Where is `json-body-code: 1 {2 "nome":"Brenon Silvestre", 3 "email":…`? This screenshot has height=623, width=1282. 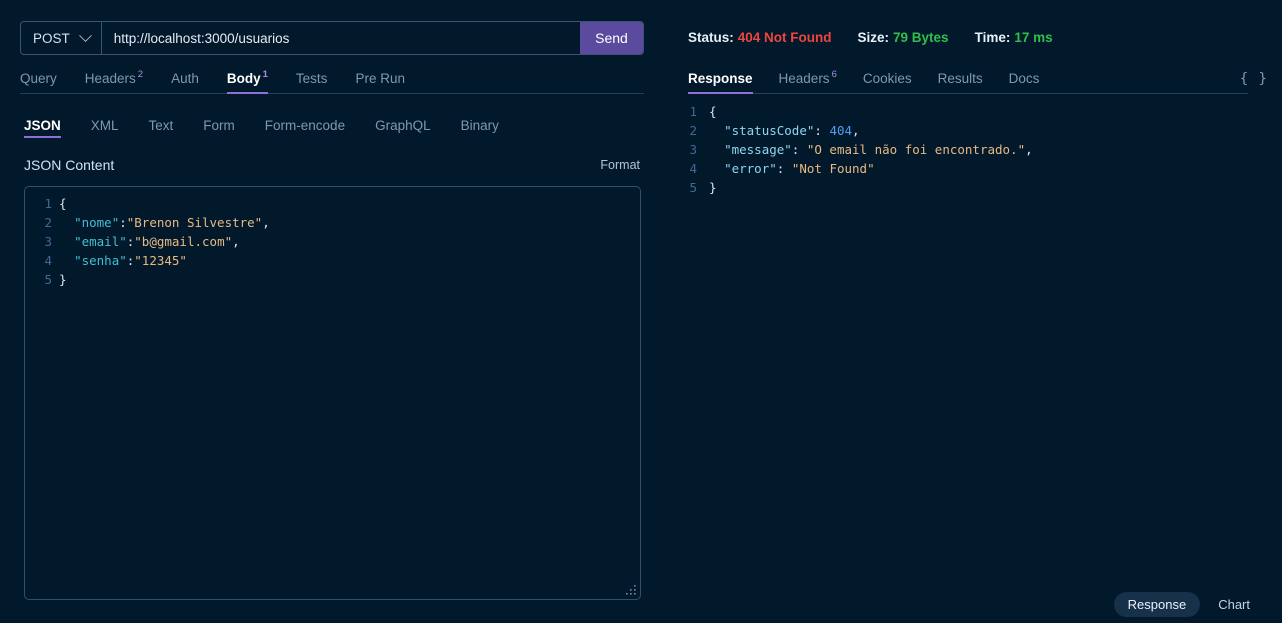 json-body-code: 1 {2 "nome":"Brenon Silvestre", 3 "email":… is located at coordinates (332, 238).